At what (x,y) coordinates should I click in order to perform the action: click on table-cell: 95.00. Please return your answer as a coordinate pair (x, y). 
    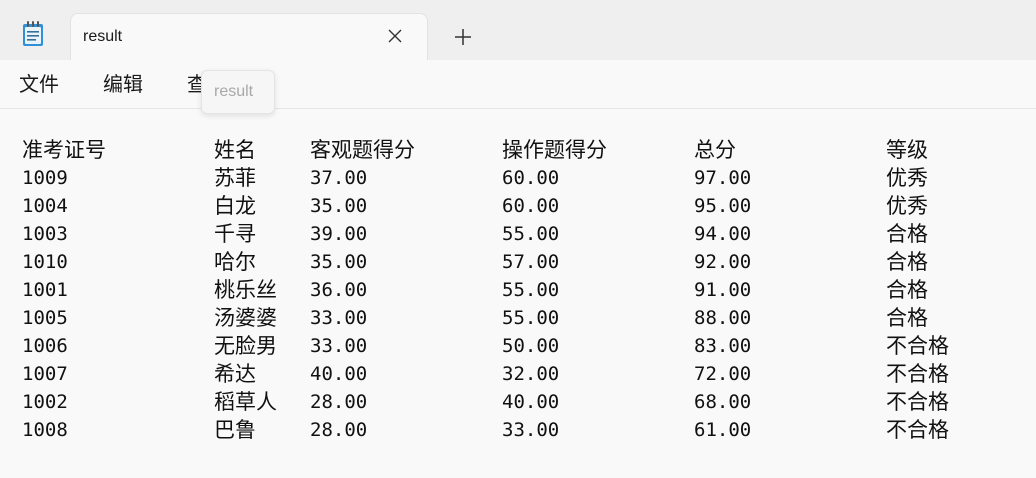
    Looking at the image, I should click on (723, 206).